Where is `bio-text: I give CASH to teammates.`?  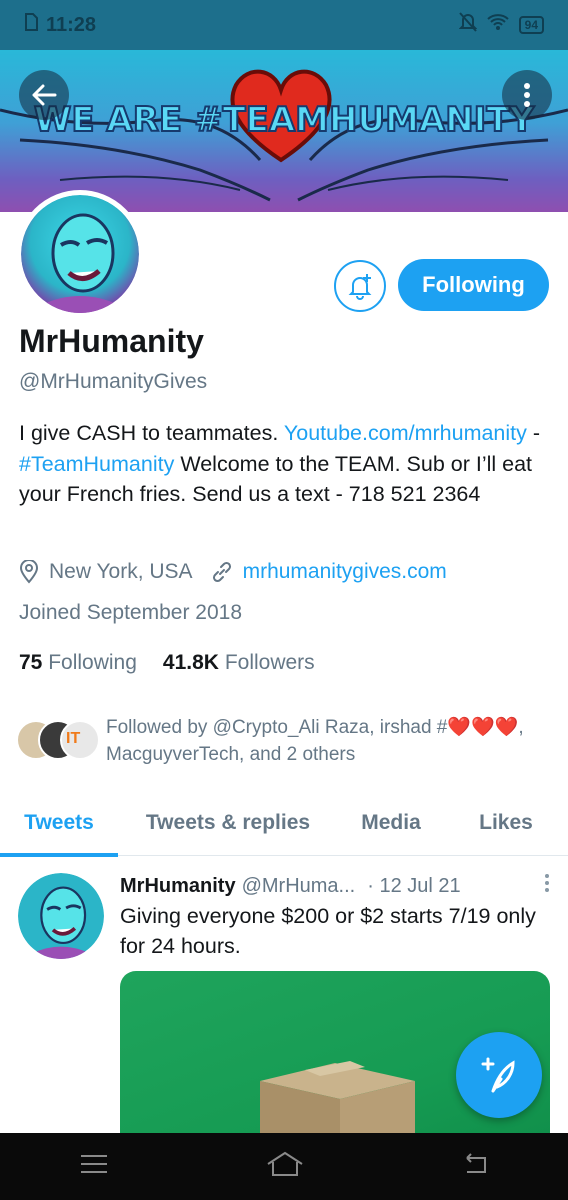 bio-text: I give CASH to teammates. is located at coordinates (151, 433).